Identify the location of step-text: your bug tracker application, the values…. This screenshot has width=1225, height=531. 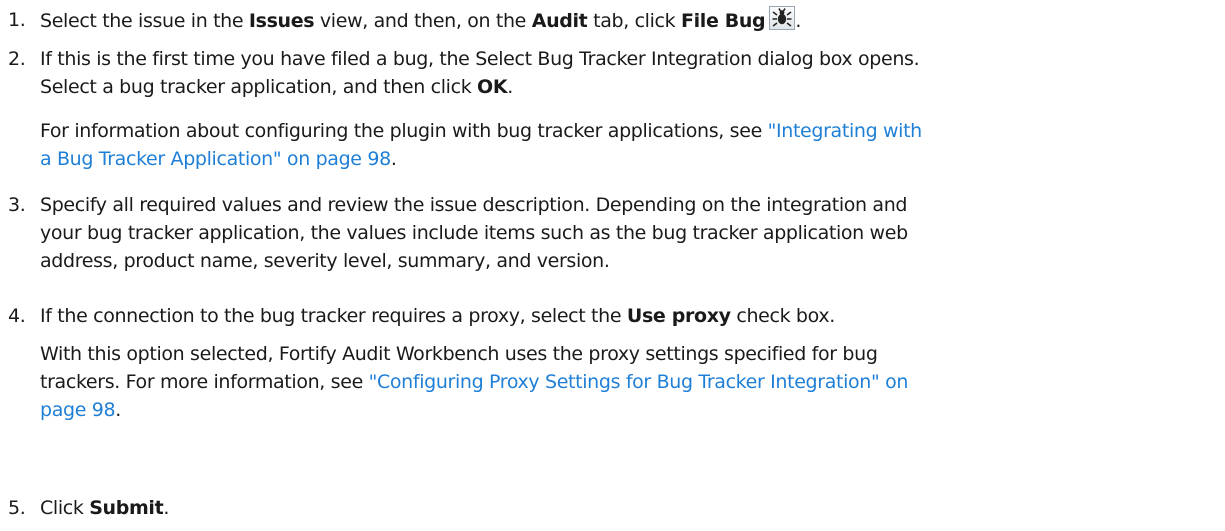
(474, 233).